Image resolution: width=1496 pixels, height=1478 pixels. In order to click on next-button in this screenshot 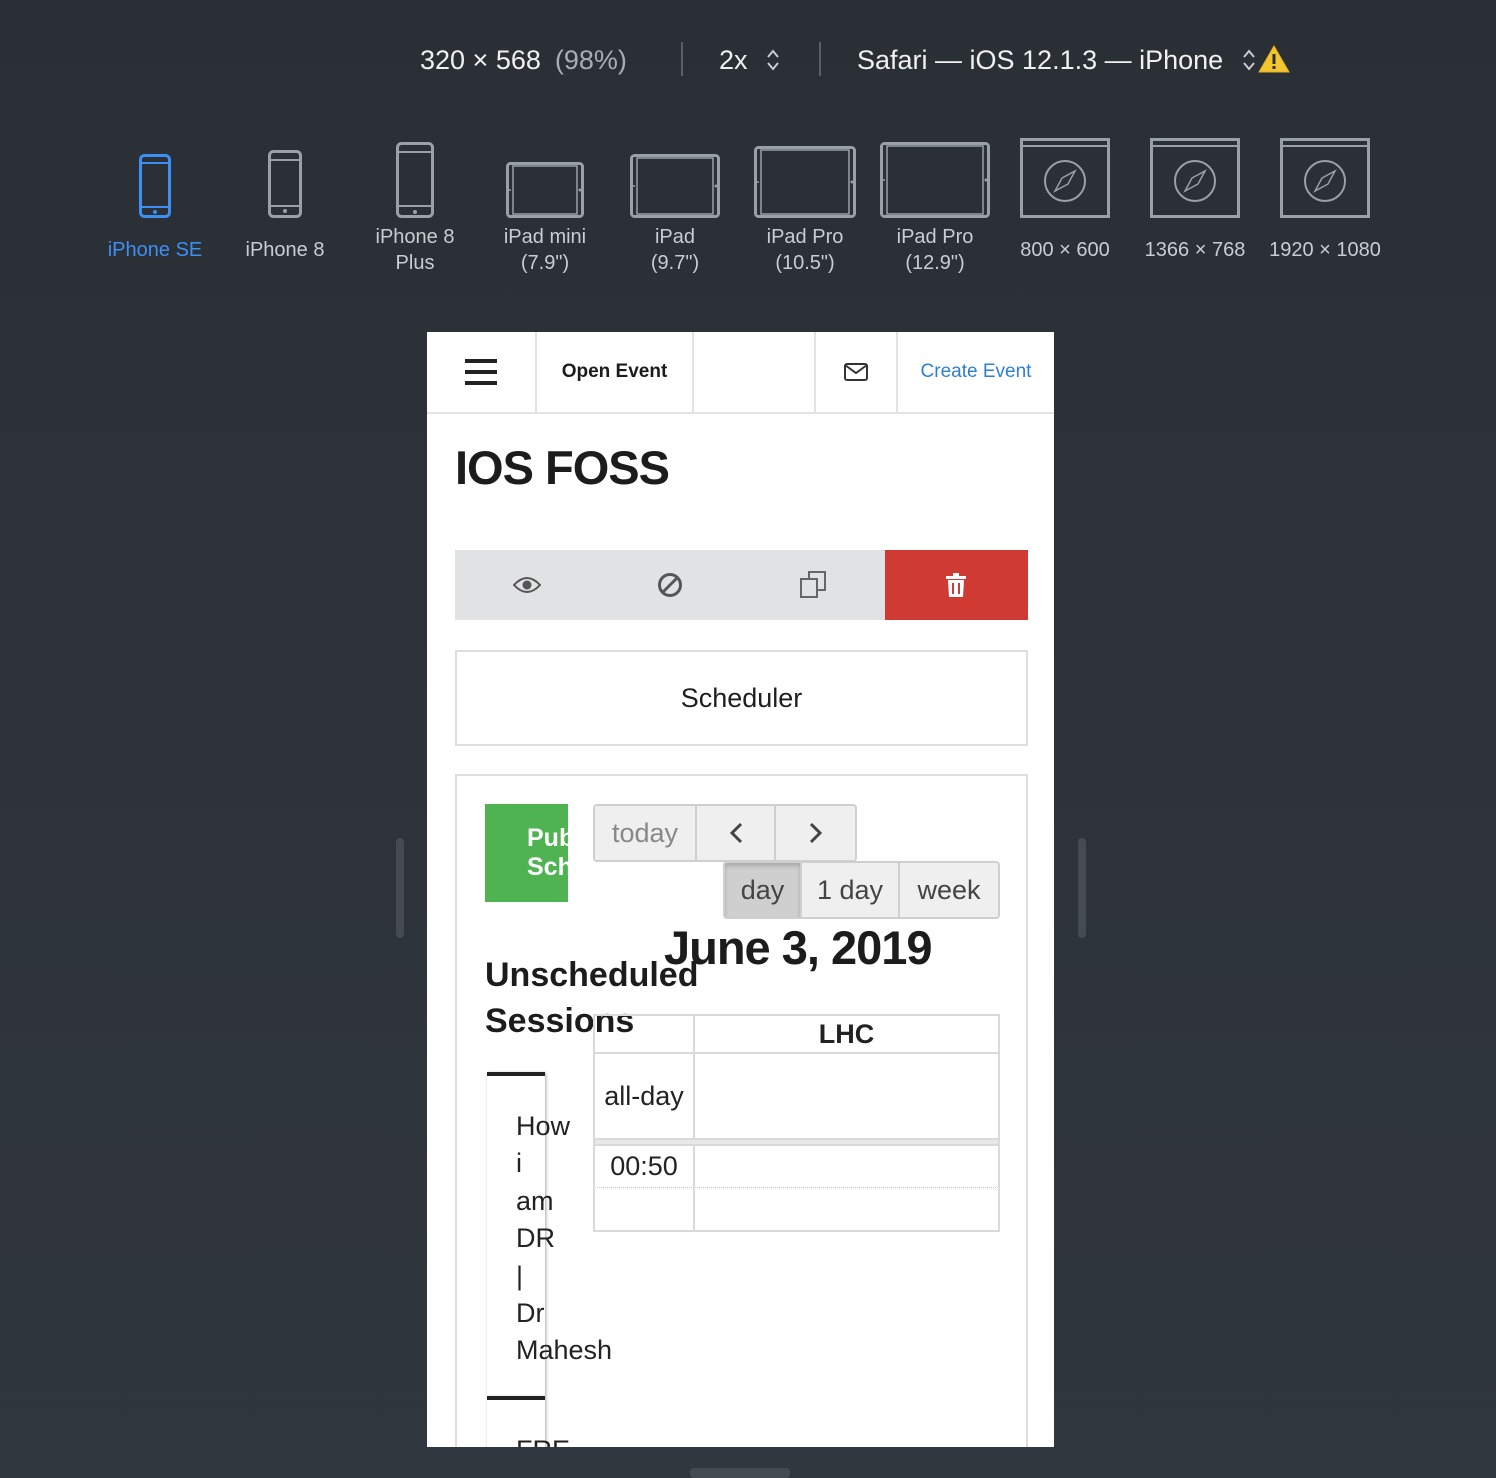, I will do `click(815, 833)`.